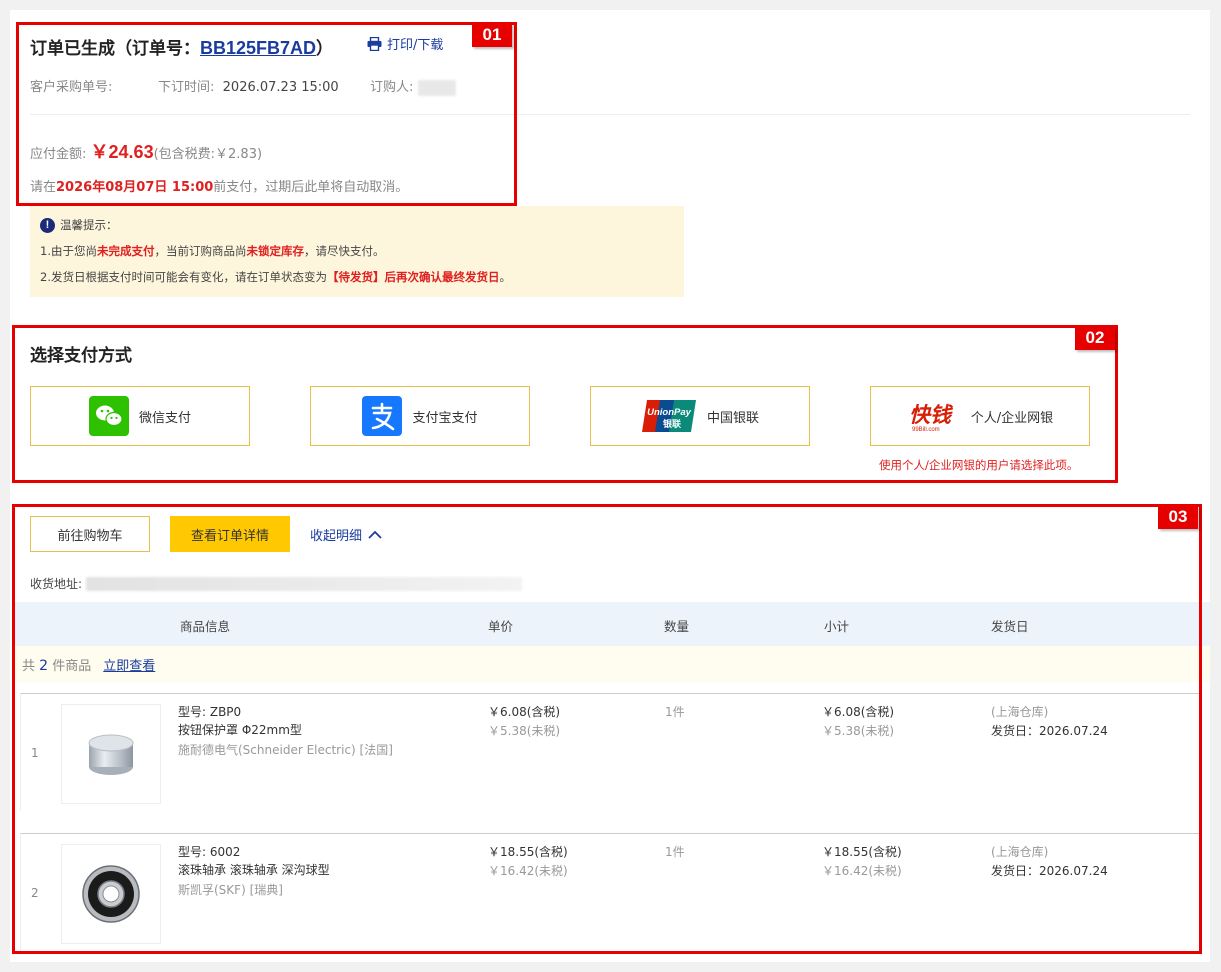 Image resolution: width=1221 pixels, height=972 pixels. I want to click on col-unit-price: 单价, so click(501, 626).